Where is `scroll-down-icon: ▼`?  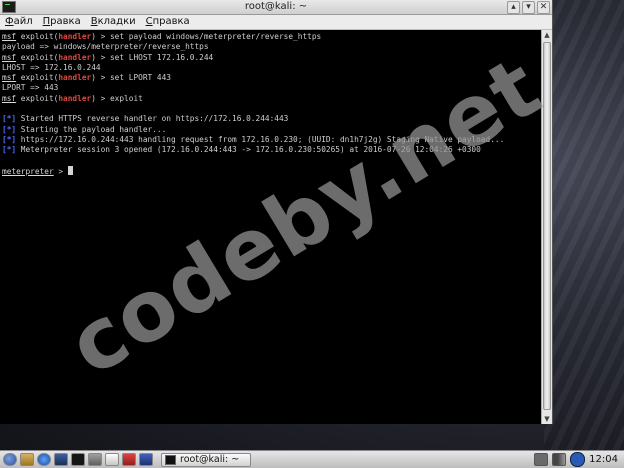 scroll-down-icon: ▼ is located at coordinates (547, 419).